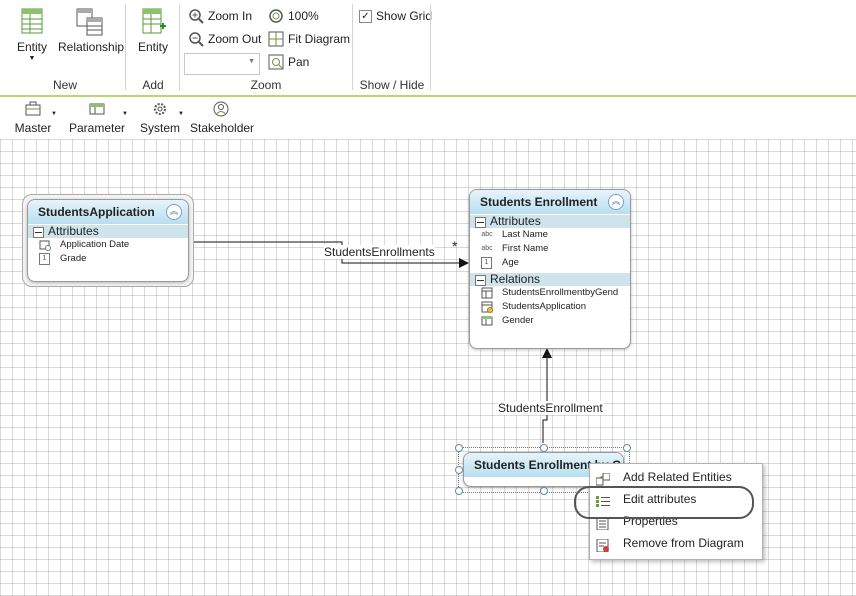  I want to click on entity-title: StudentsApplication, so click(108, 212).